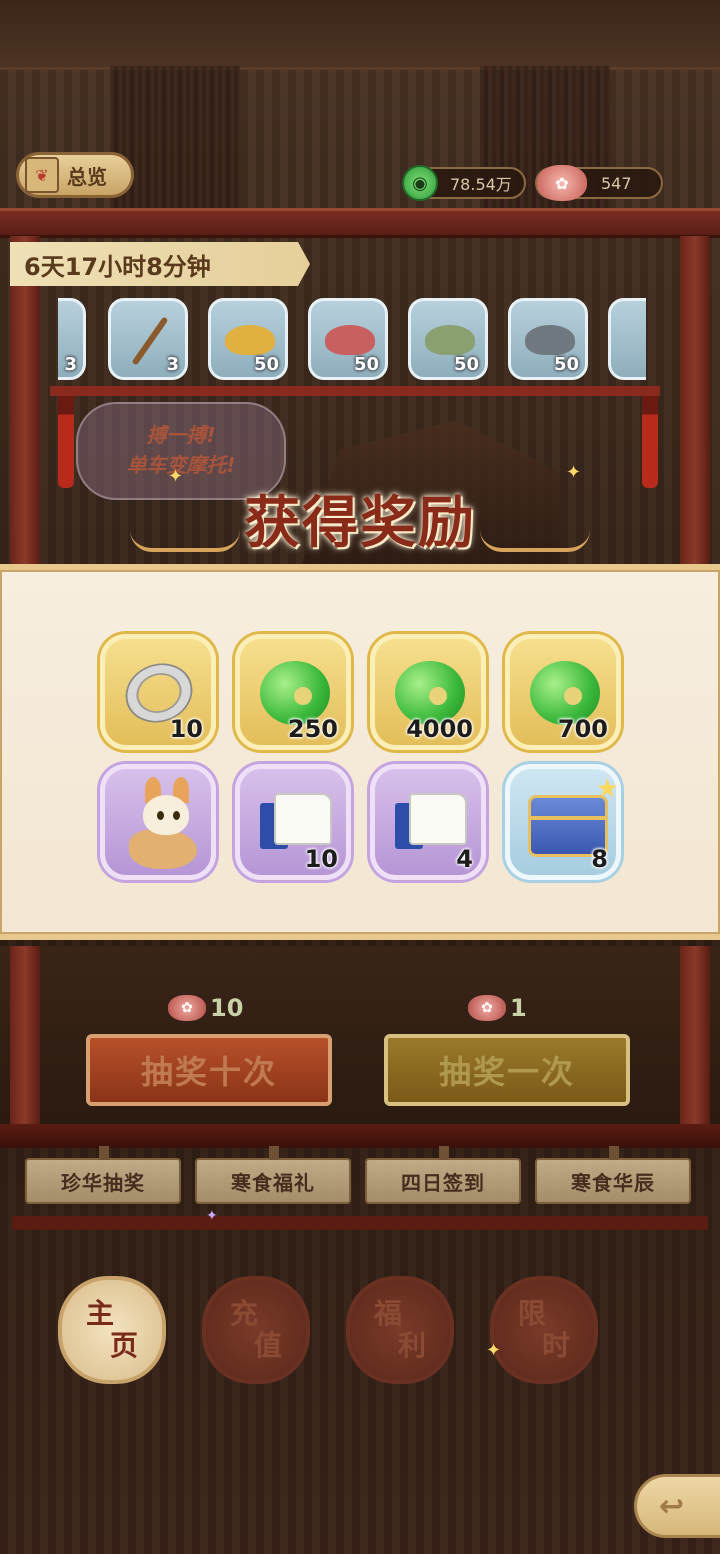 The height and width of the screenshot is (1554, 720). Describe the element at coordinates (443, 1175) in the screenshot. I see `tab-four-day-checkin: 四日签到` at that location.